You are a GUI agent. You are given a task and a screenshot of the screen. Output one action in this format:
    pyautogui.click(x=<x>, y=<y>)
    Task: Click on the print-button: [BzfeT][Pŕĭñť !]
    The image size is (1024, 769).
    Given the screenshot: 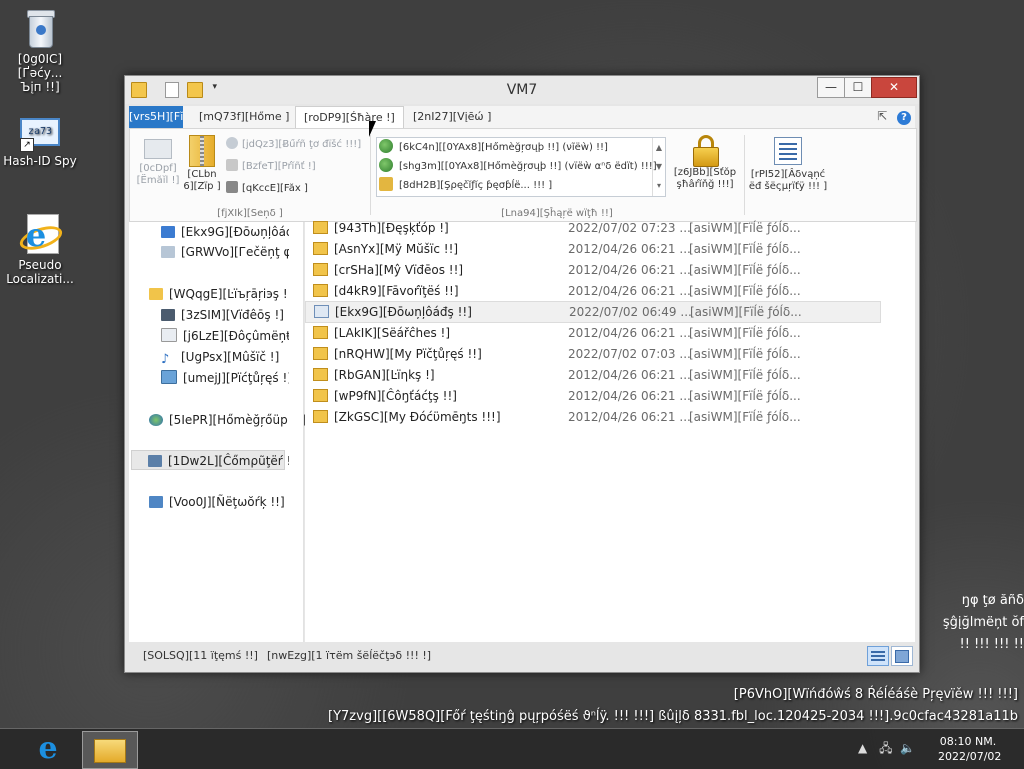 What is the action you would take?
    pyautogui.click(x=271, y=166)
    